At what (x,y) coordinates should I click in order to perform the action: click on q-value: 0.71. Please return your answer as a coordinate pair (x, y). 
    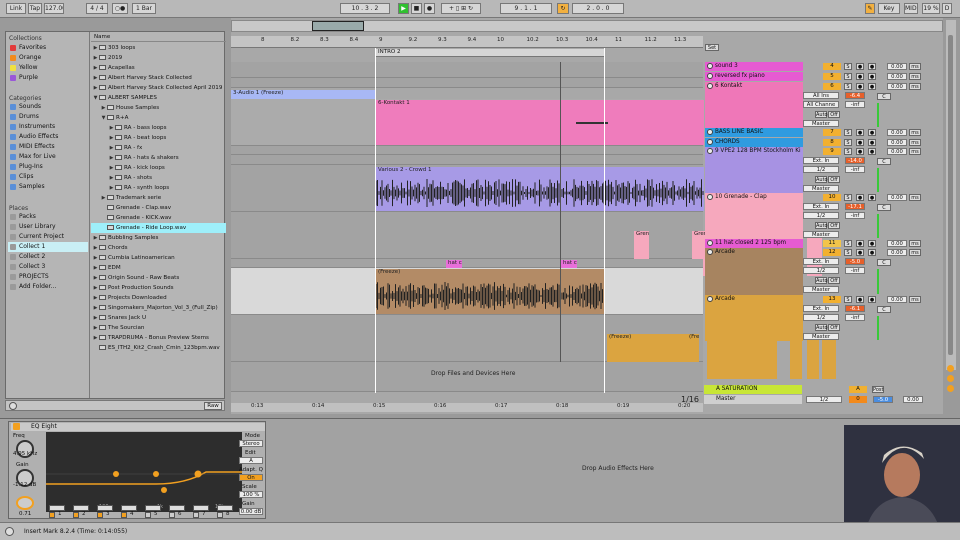
    Looking at the image, I should click on (25, 514).